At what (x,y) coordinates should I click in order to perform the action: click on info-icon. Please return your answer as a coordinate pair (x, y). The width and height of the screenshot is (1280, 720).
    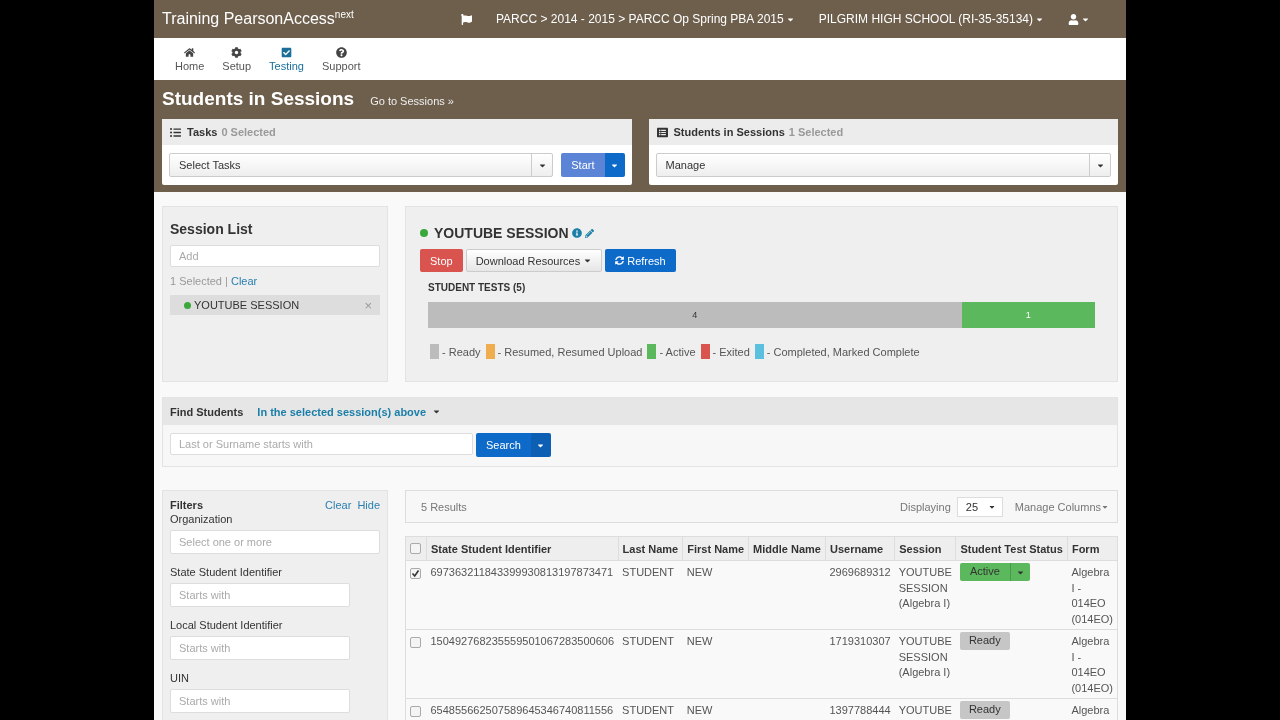
    Looking at the image, I should click on (576, 233).